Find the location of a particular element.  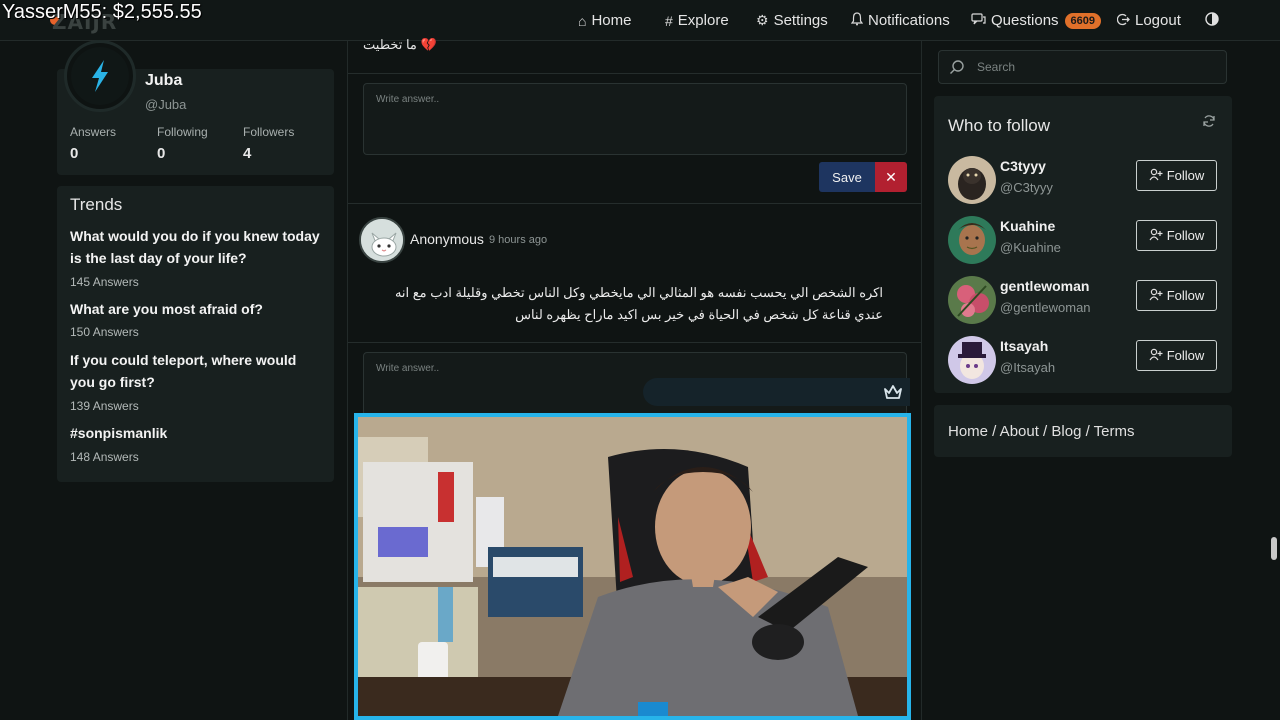

gear-icon: ⚙ is located at coordinates (762, 20).